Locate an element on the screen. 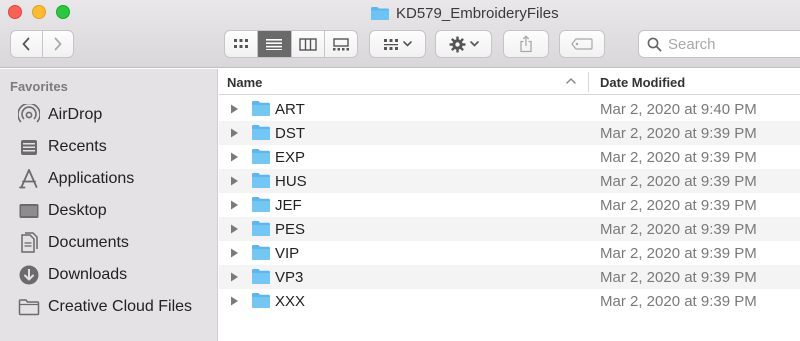 The height and width of the screenshot is (341, 800). file-name: VP3 is located at coordinates (289, 277).